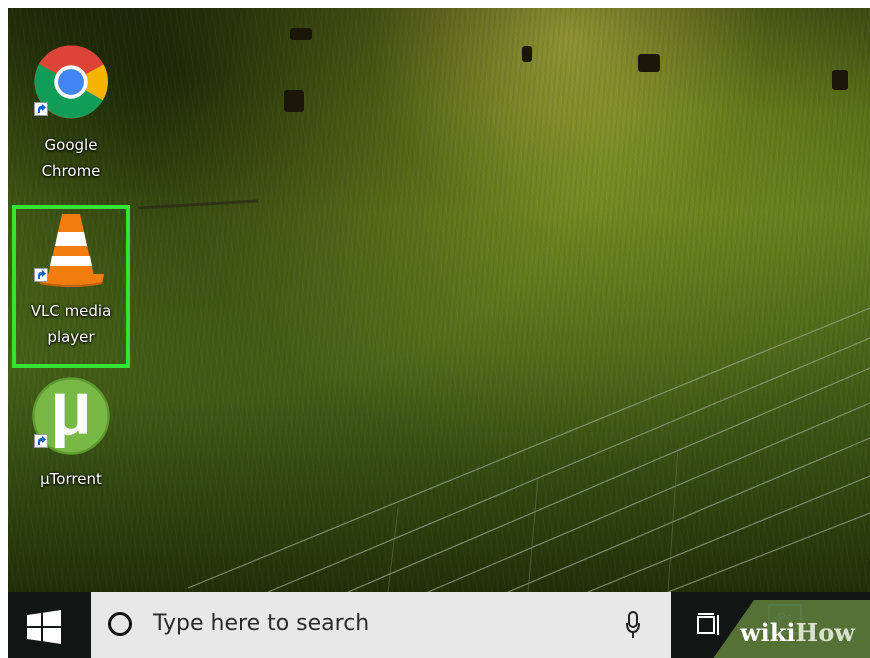 This screenshot has width=870, height=658. What do you see at coordinates (709, 625) in the screenshot?
I see `task-view-icon` at bounding box center [709, 625].